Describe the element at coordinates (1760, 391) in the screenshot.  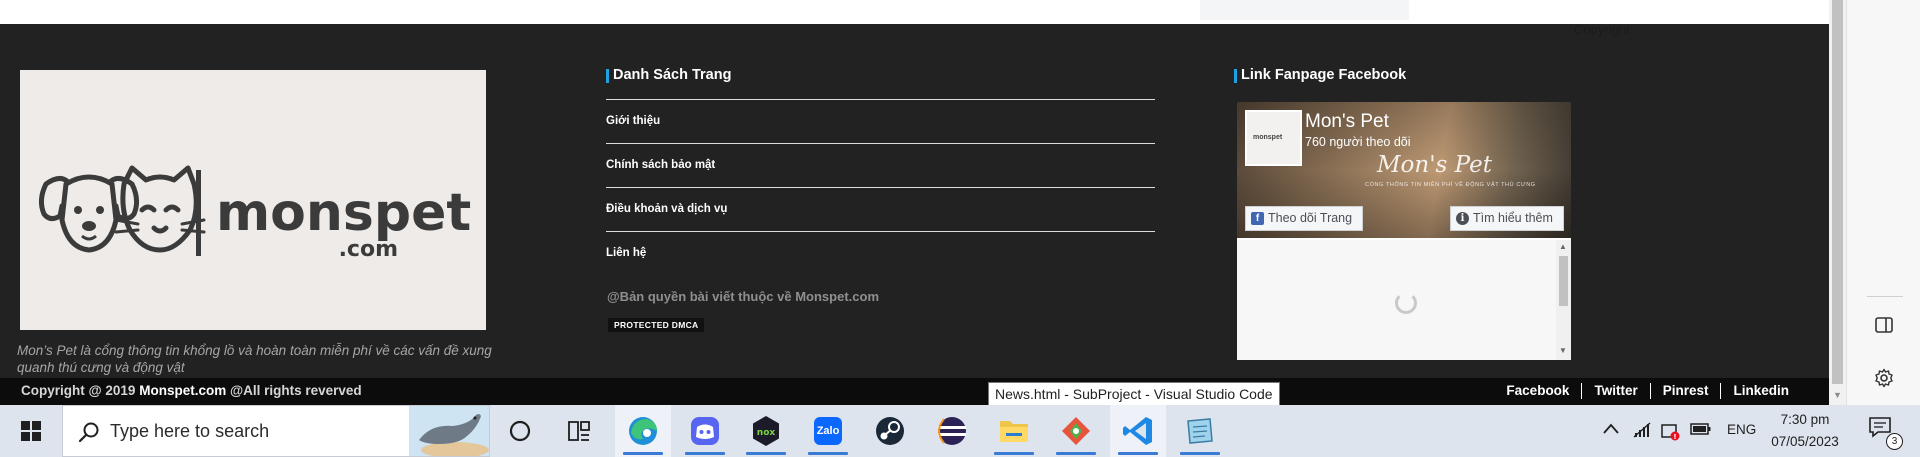
I see `social-link-linkedin: Linkedin` at that location.